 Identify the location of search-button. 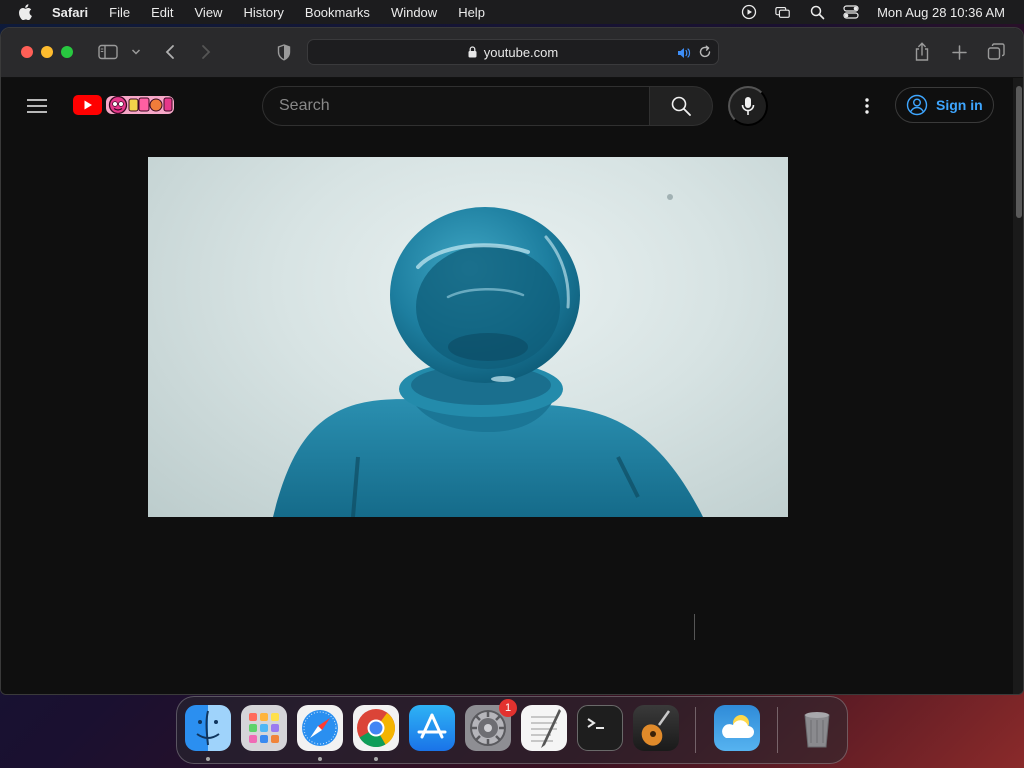
(681, 106).